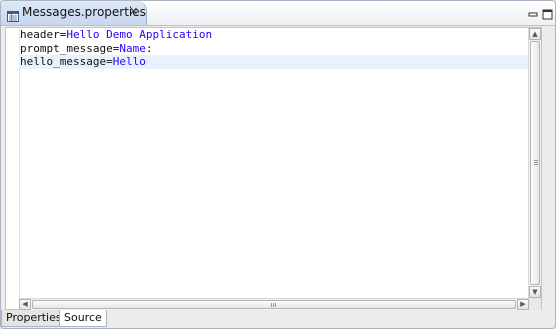 The image size is (556, 329). Describe the element at coordinates (278, 319) in the screenshot. I see `editor-page-tabs: Properties Source` at that location.